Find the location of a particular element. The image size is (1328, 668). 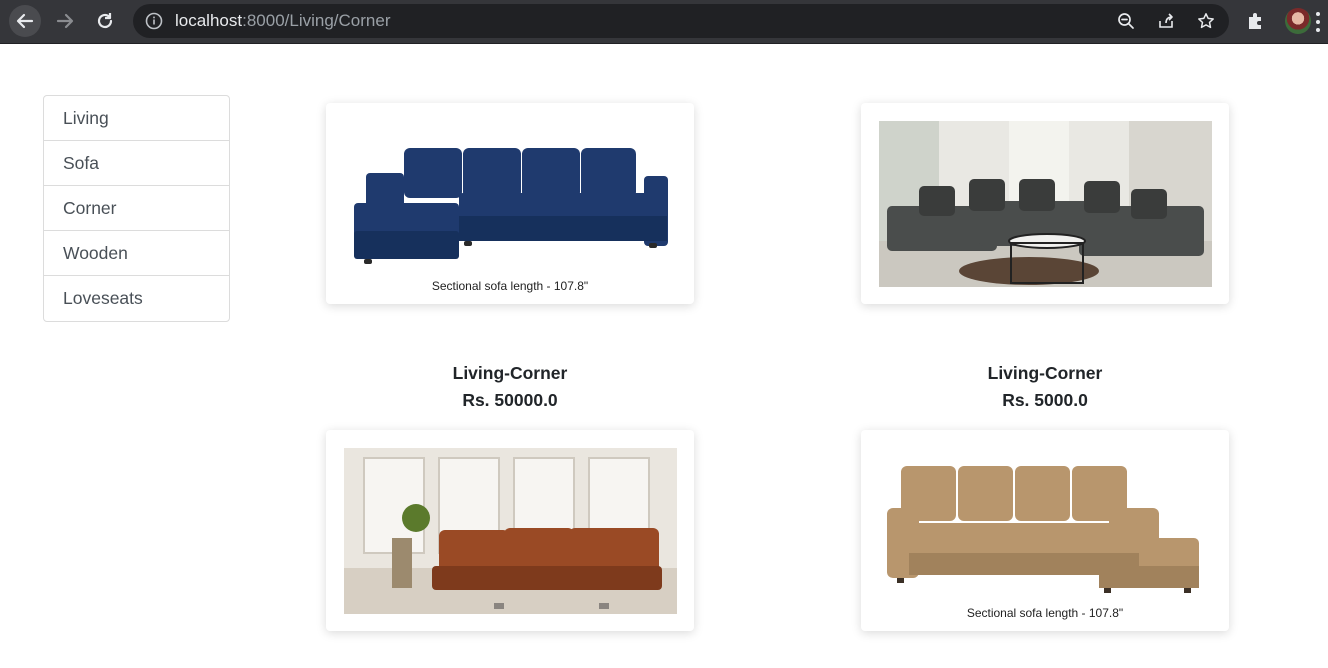

address-bar: localhost:8000/Living/Corner is located at coordinates (681, 21).